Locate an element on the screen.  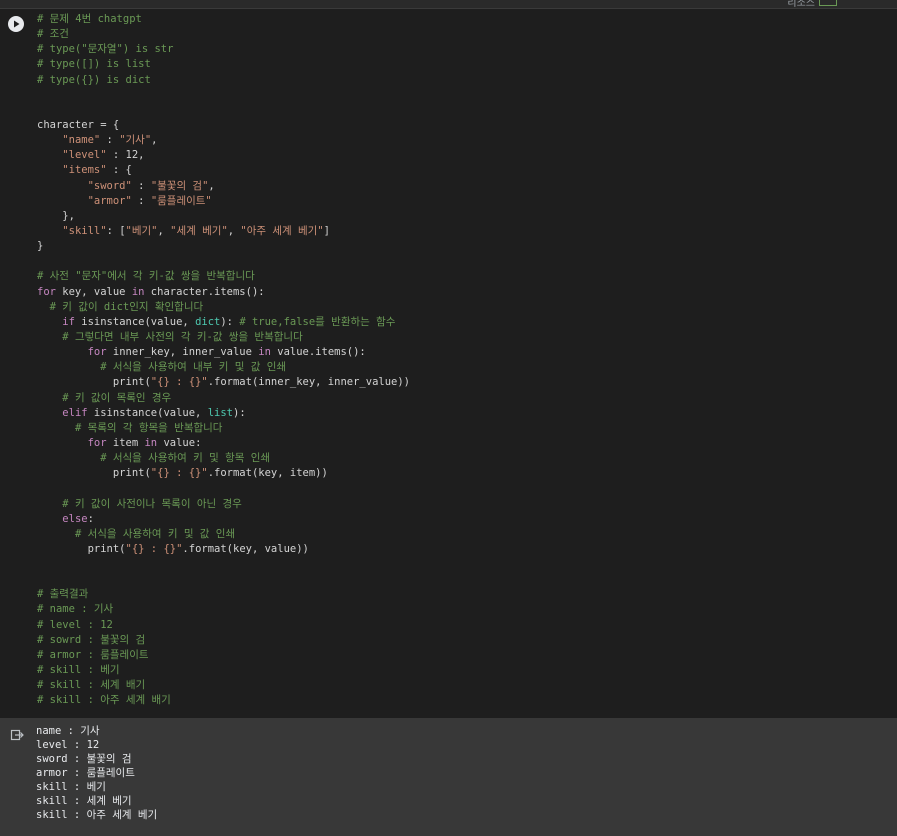
run-cell-button is located at coordinates (16, 24).